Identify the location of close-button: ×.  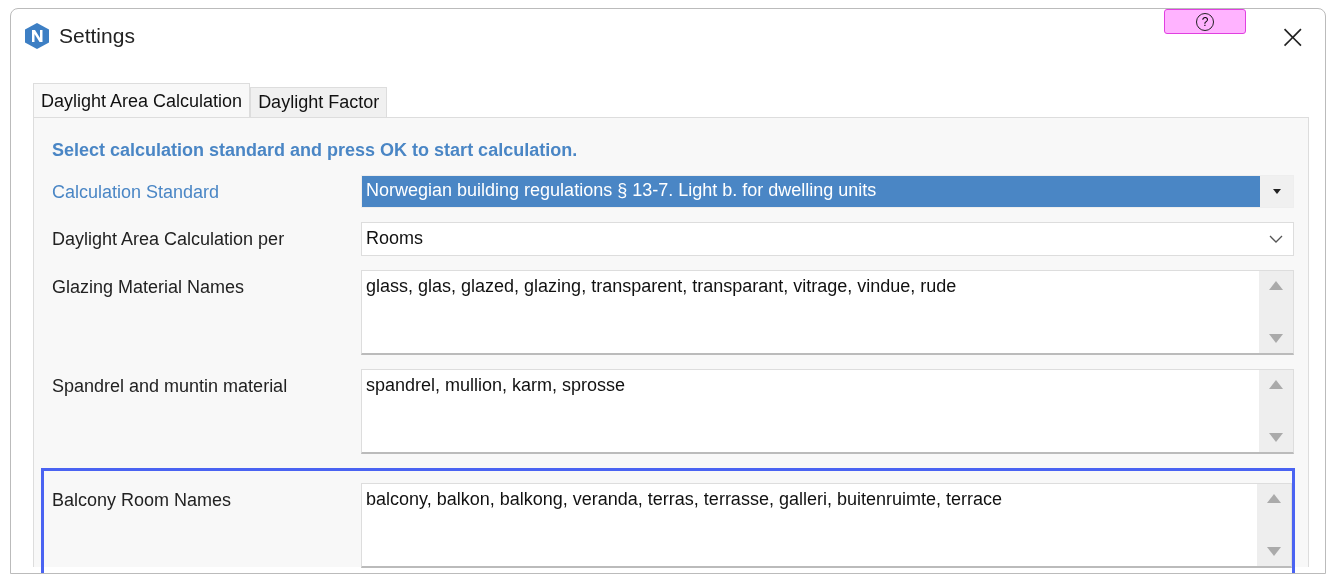
(1292, 36).